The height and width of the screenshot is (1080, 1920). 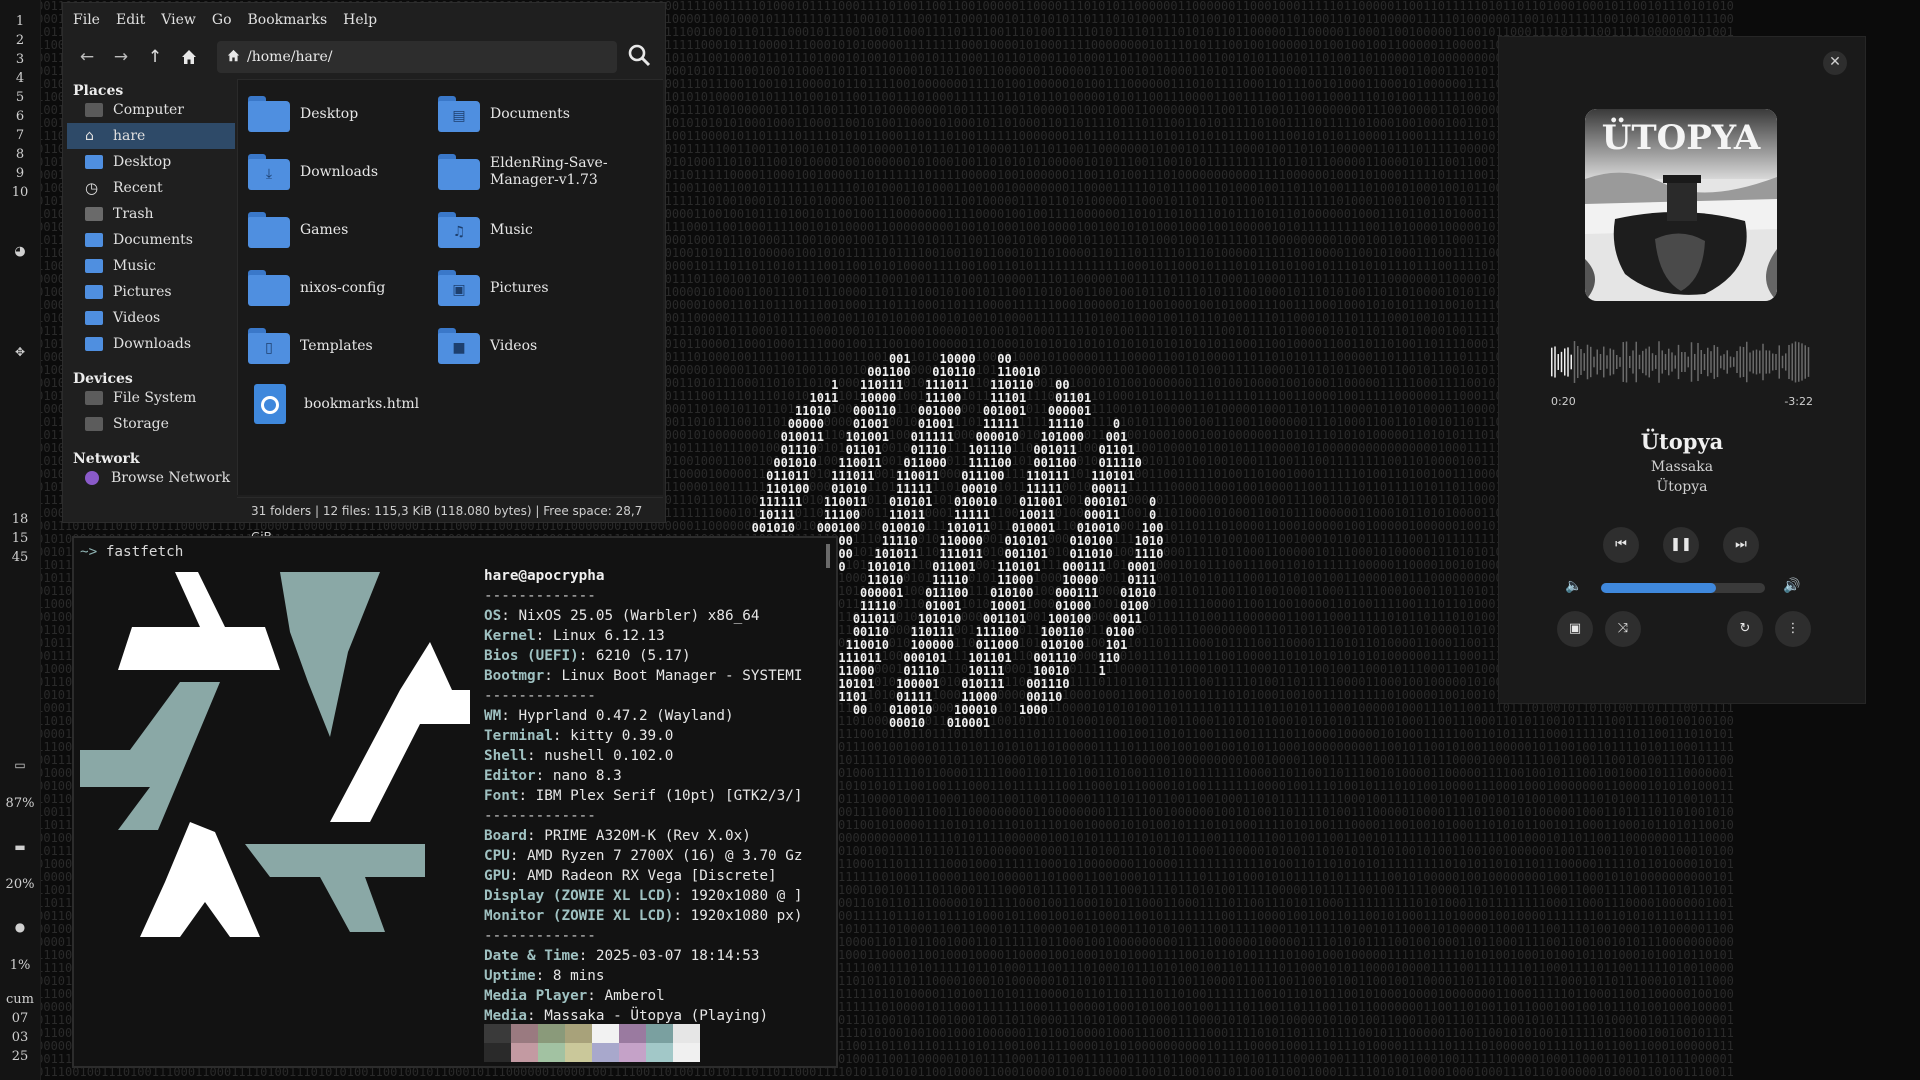 I want to click on sidebar-item-computer: Computer, so click(x=151, y=110).